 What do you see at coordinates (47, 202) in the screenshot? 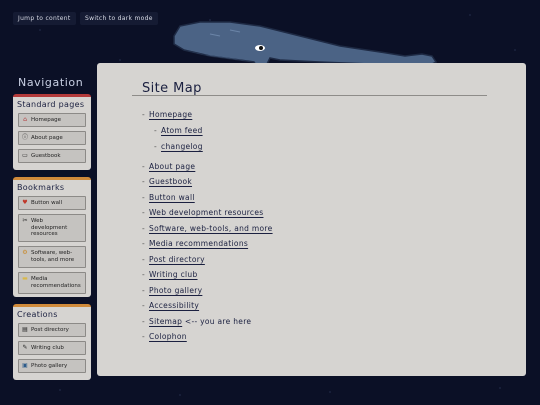
I see `nav-item-label: Button wall` at bounding box center [47, 202].